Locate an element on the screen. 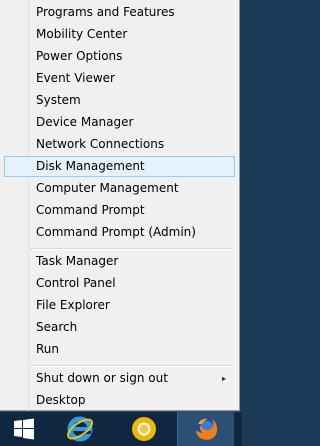  menu-item-network-connections: Network Connections is located at coordinates (119, 144).